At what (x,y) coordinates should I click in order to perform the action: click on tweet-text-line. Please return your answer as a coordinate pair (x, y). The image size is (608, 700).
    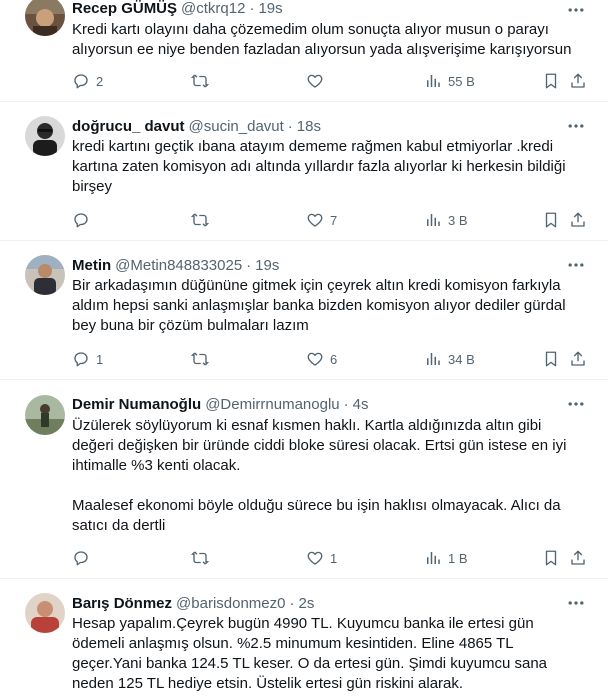
    Looking at the image, I should click on (333, 486).